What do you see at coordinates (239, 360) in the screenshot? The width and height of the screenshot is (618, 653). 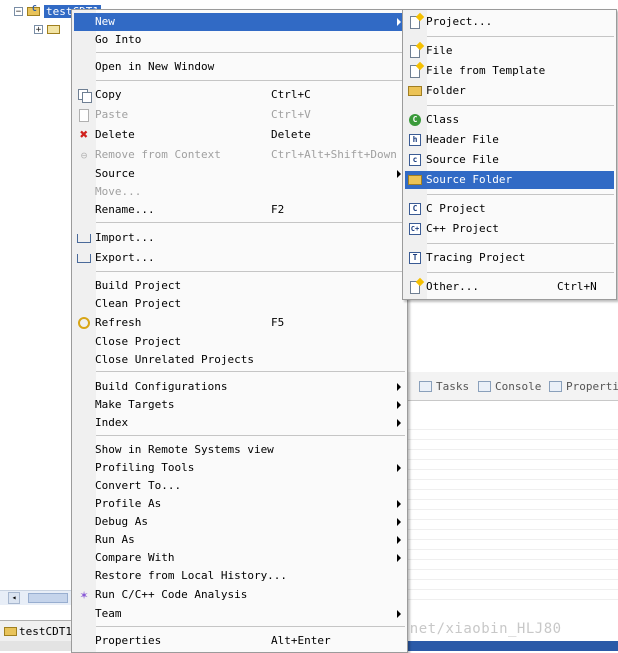 I see `menu-item-close-unrelated-projects: Close Unrelated Projects` at bounding box center [239, 360].